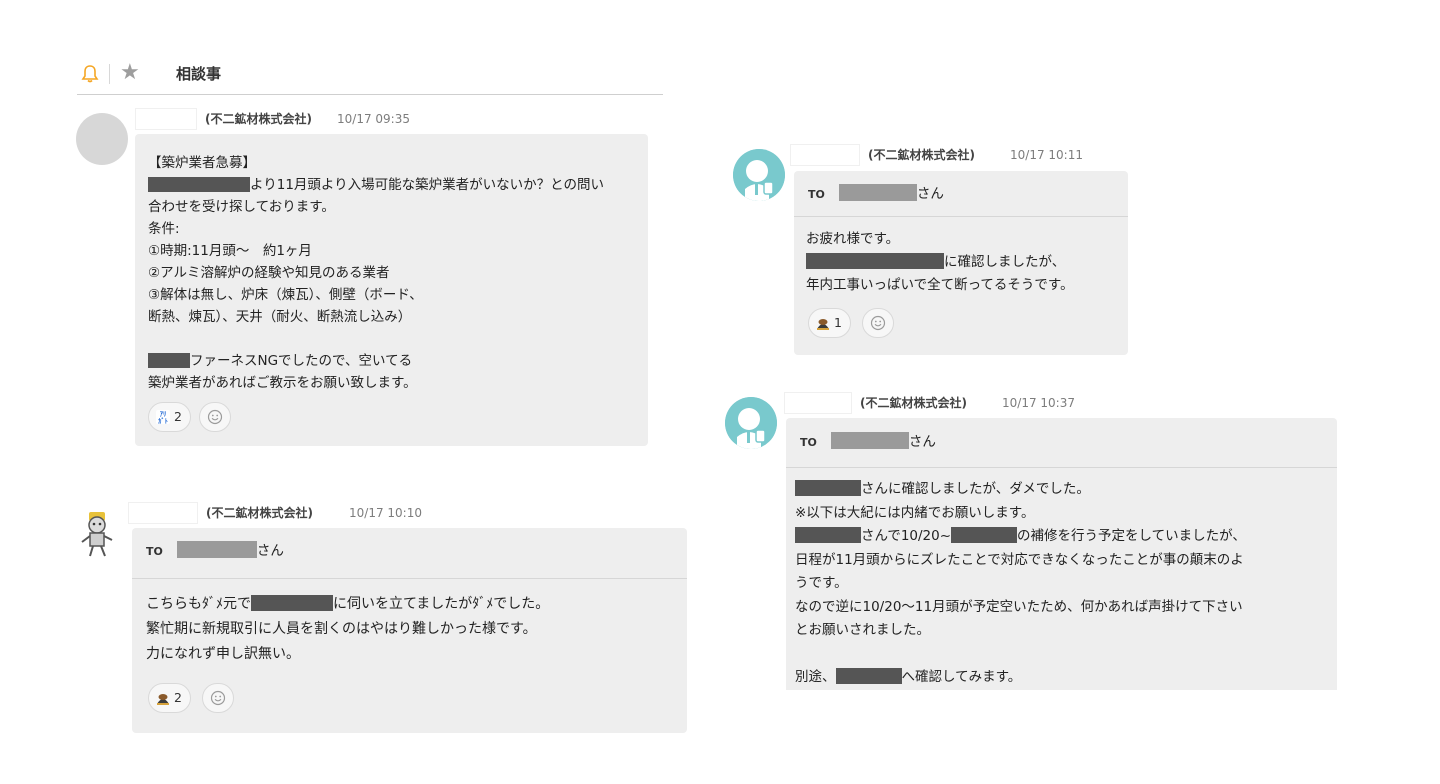 Image resolution: width=1440 pixels, height=784 pixels. Describe the element at coordinates (370, 94) in the screenshot. I see `header-divider` at that location.